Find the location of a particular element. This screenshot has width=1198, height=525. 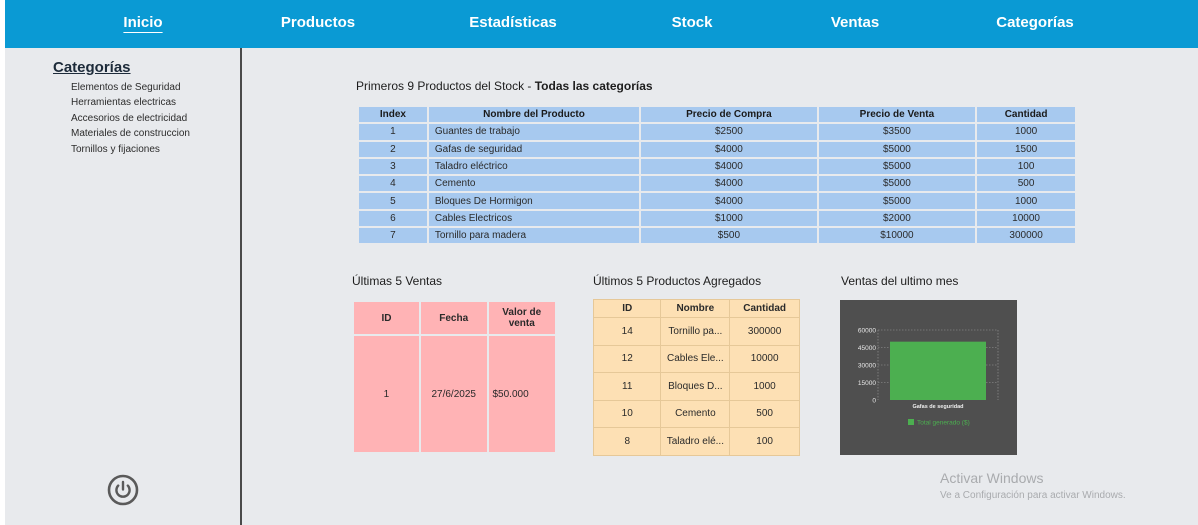

cell-sell-price: $10000 is located at coordinates (897, 236).